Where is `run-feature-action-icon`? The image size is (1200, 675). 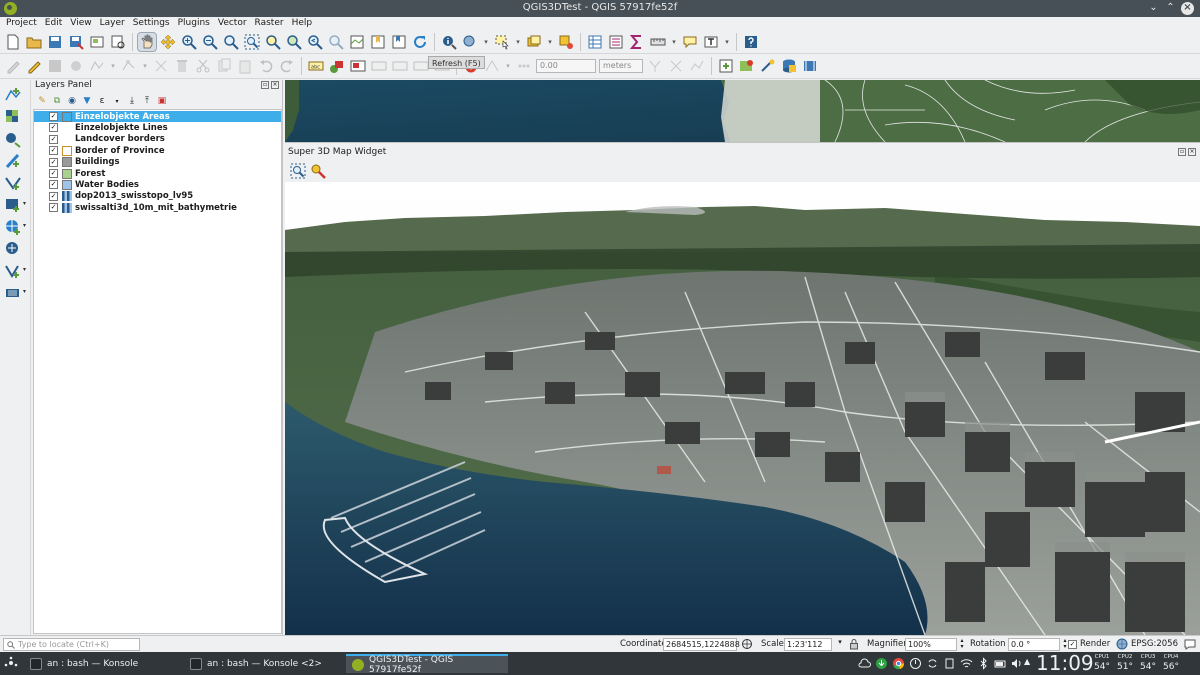
run-feature-action-icon is located at coordinates (470, 42).